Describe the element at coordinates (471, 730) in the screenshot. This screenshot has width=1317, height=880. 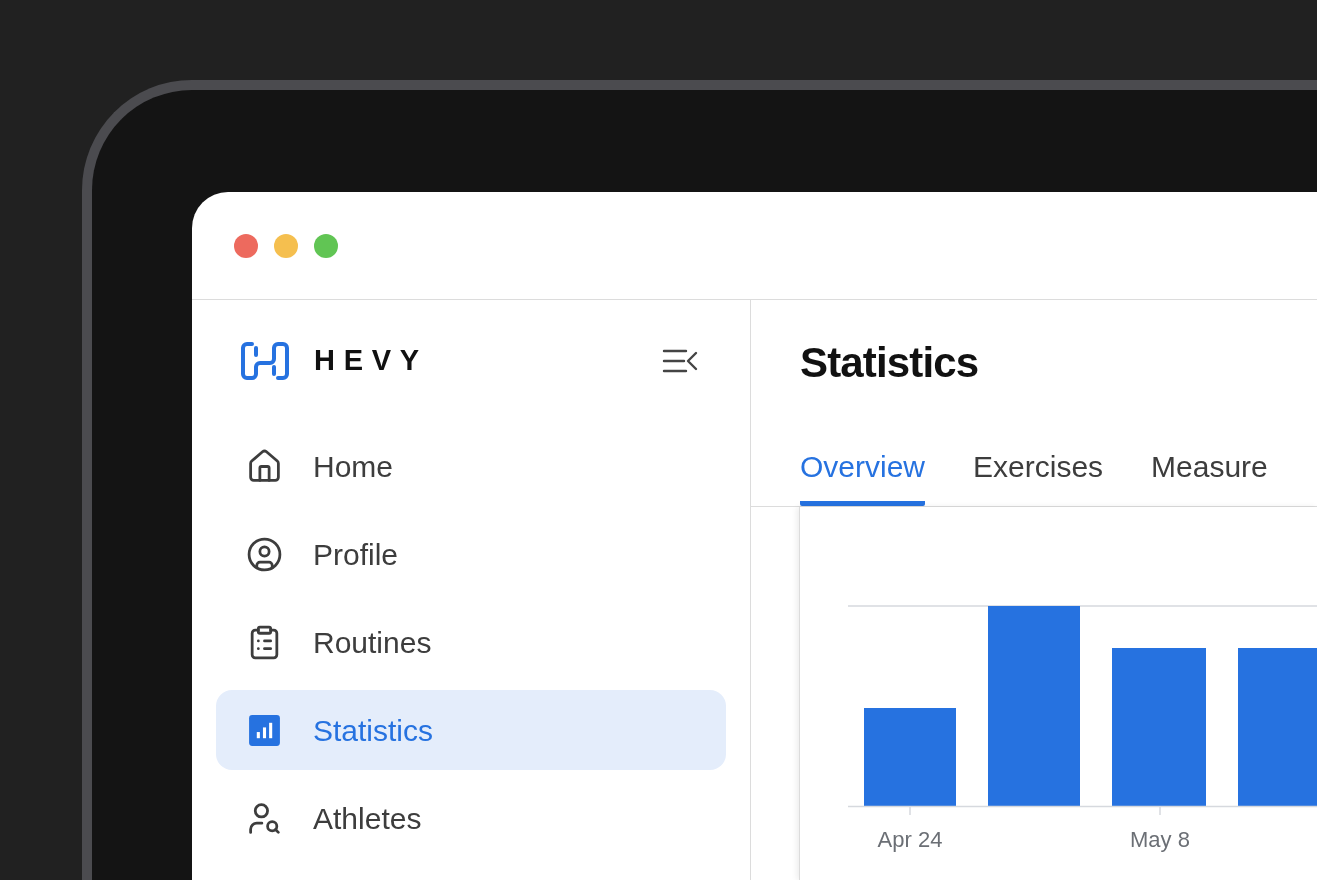
I see `nav-item: Statistics` at that location.